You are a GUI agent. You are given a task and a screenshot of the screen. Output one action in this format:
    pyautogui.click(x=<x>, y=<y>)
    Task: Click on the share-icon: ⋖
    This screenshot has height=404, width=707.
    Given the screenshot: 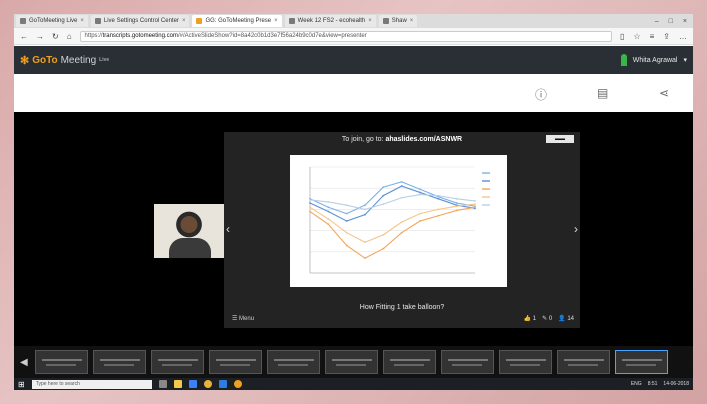 What is the action you would take?
    pyautogui.click(x=664, y=93)
    